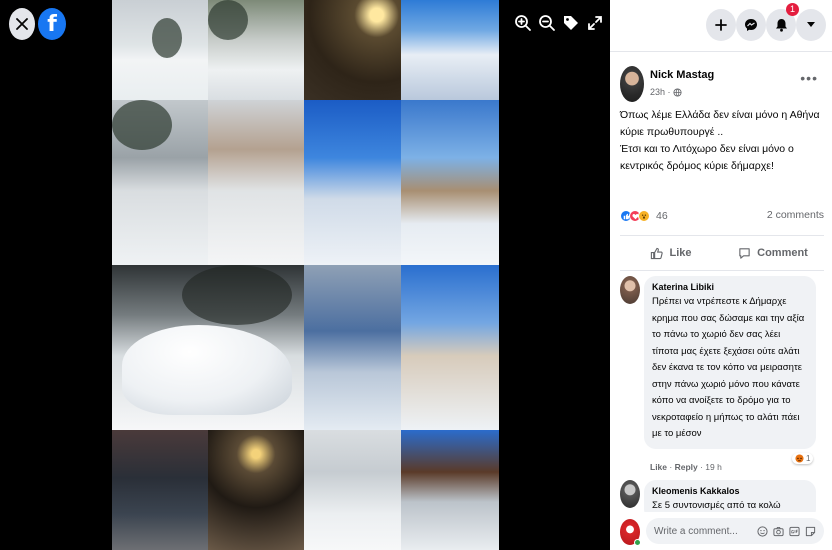  Describe the element at coordinates (792, 9) in the screenshot. I see `notification-badge: 1` at that location.